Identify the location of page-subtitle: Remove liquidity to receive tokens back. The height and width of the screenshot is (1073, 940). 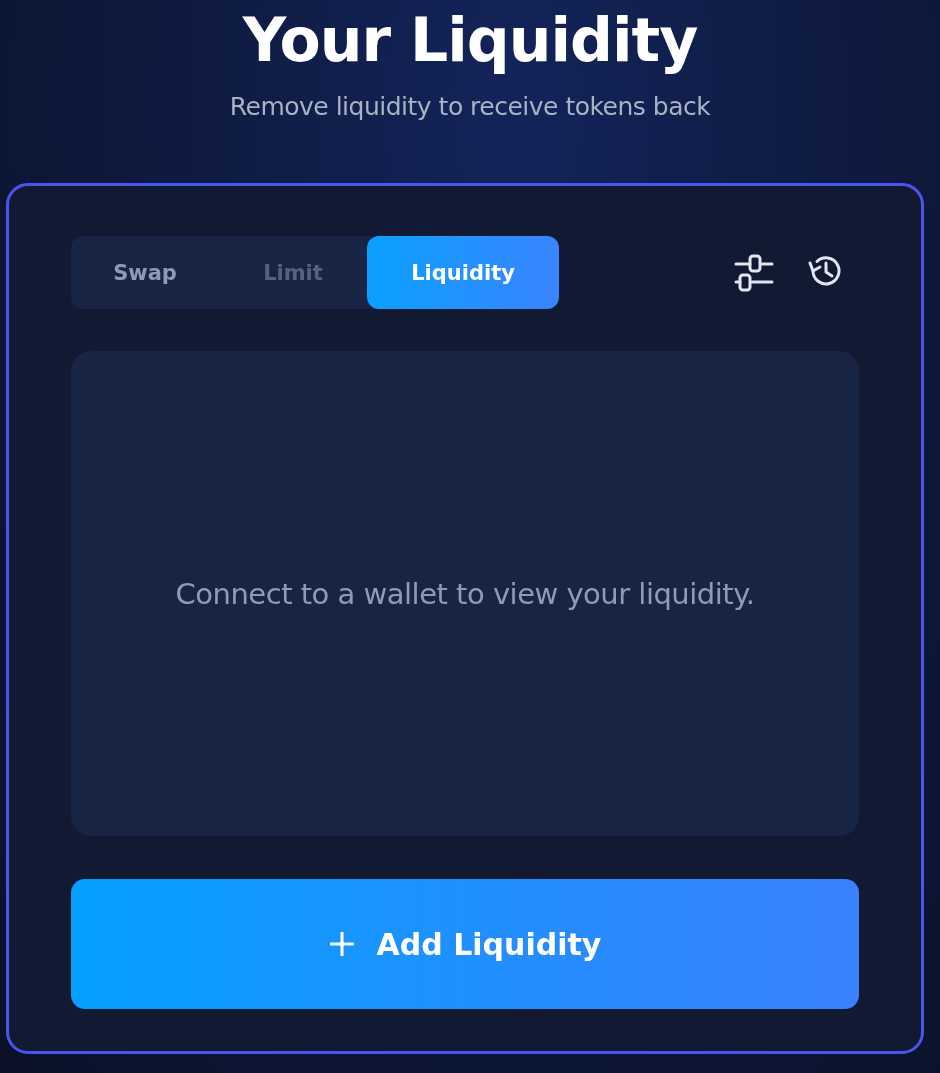
(470, 106).